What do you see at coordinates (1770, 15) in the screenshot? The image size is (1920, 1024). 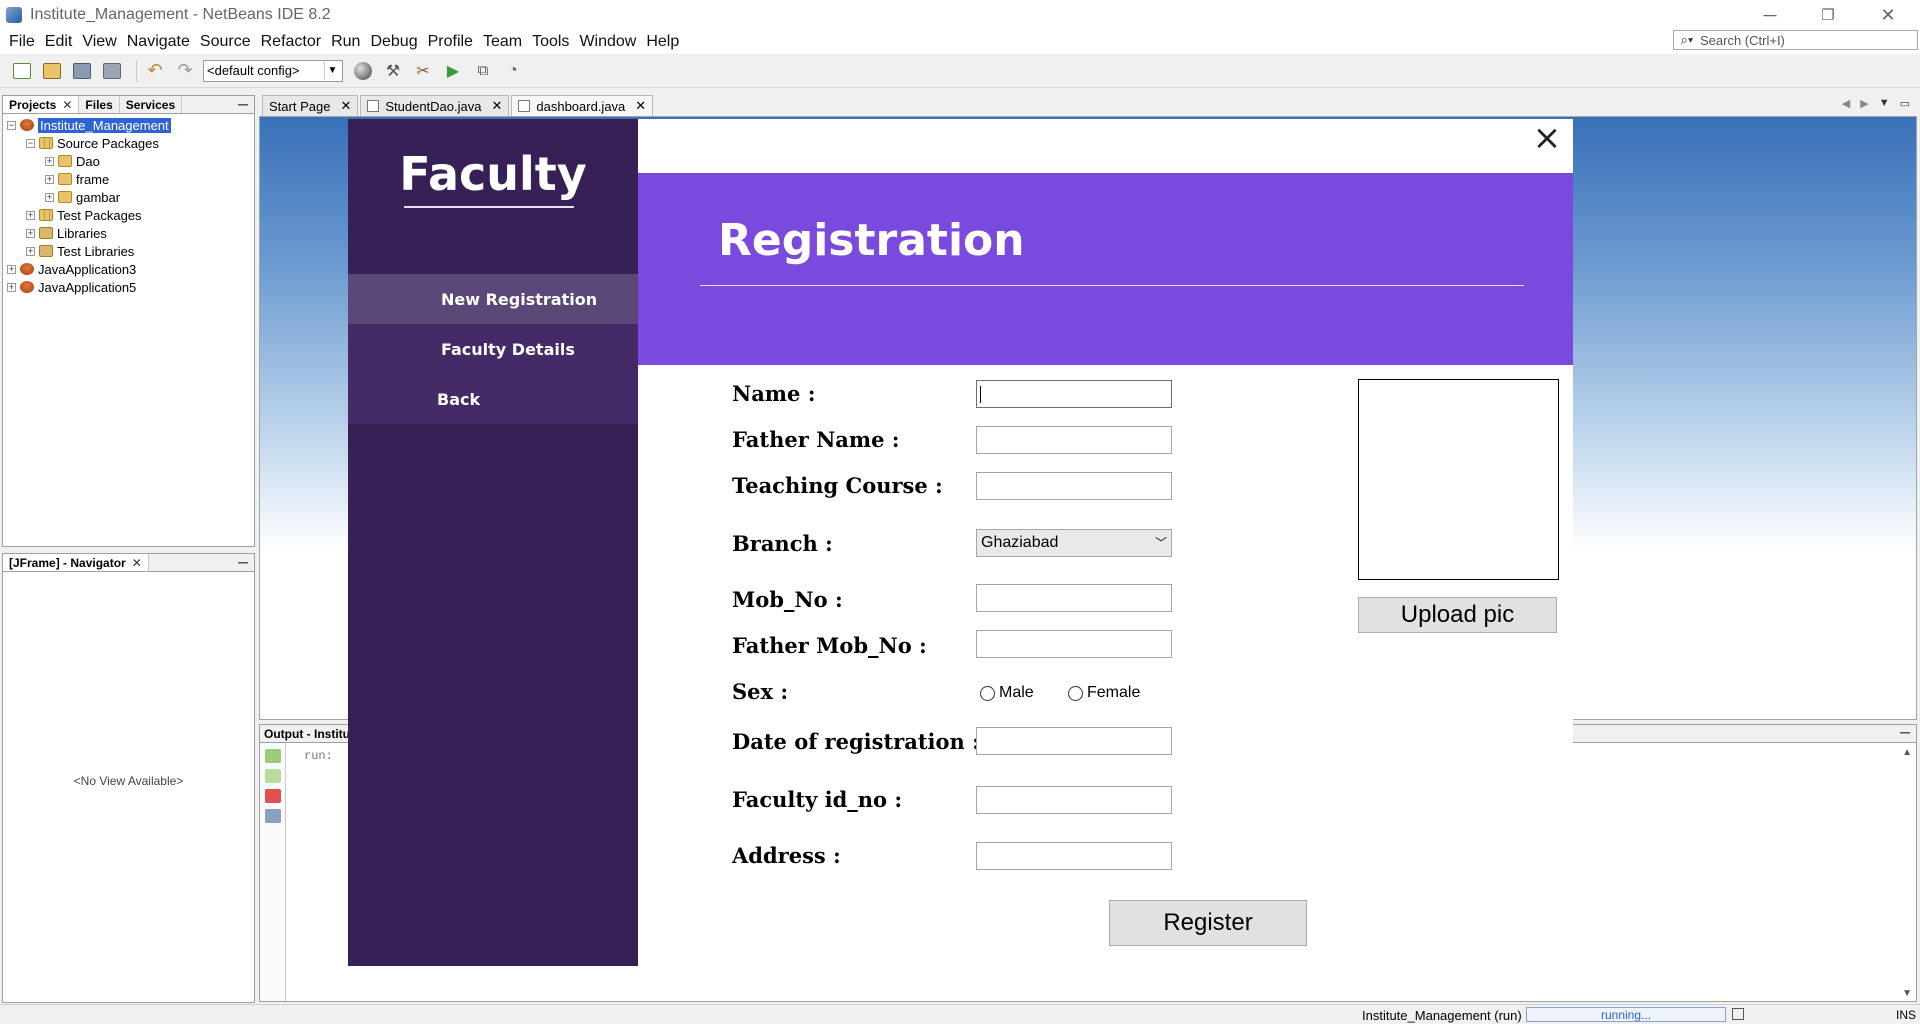 I see `minimize-button: ─` at bounding box center [1770, 15].